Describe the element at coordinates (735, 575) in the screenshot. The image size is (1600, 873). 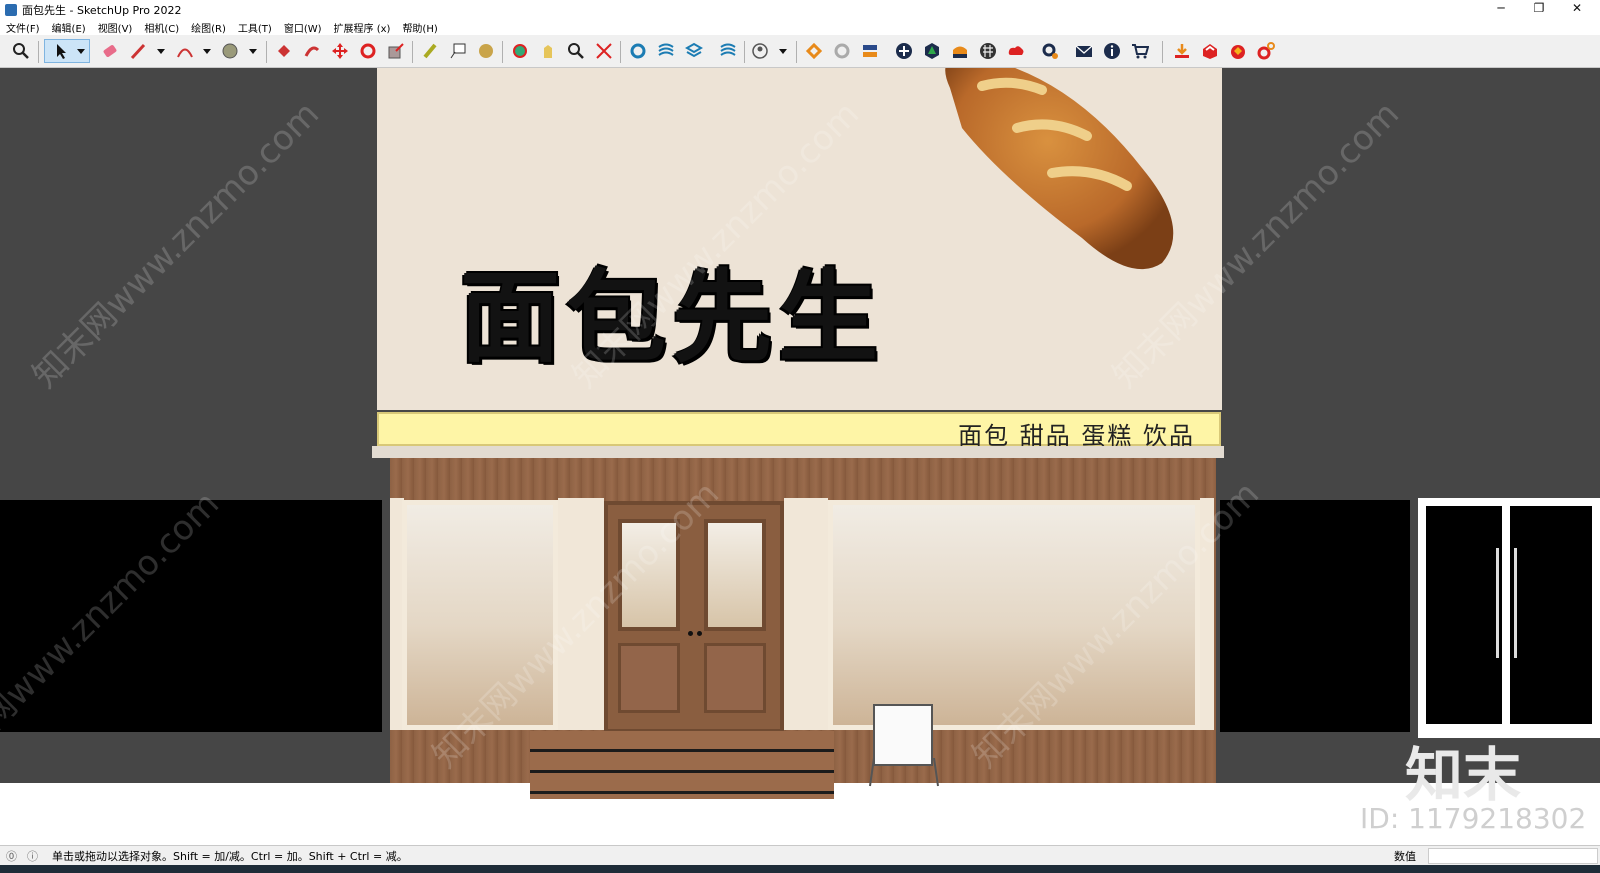
I see `door-glass-right` at that location.